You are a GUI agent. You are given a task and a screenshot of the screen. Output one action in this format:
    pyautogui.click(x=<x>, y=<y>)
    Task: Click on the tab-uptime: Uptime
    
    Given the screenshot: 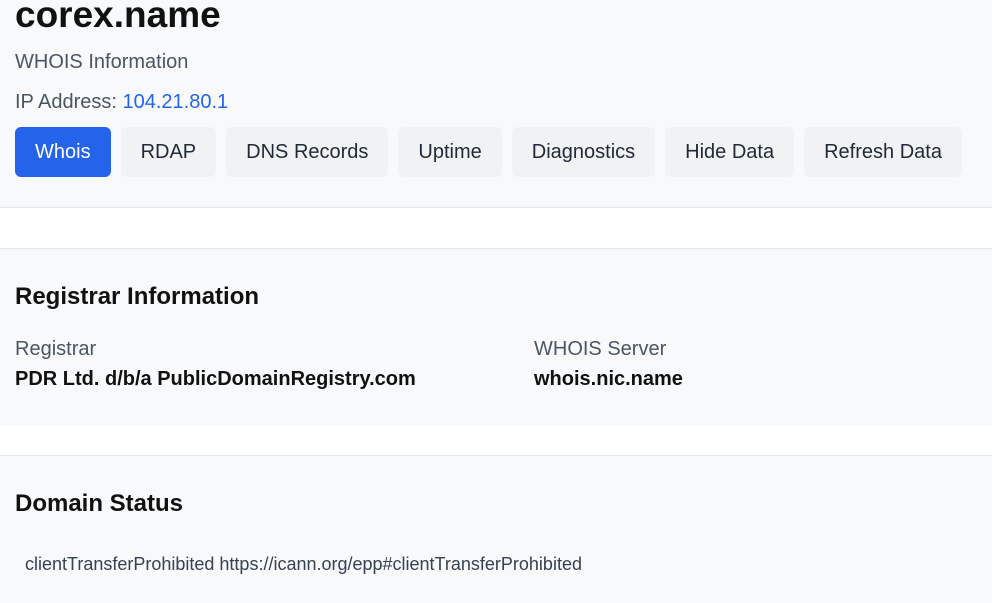 What is the action you would take?
    pyautogui.click(x=450, y=152)
    